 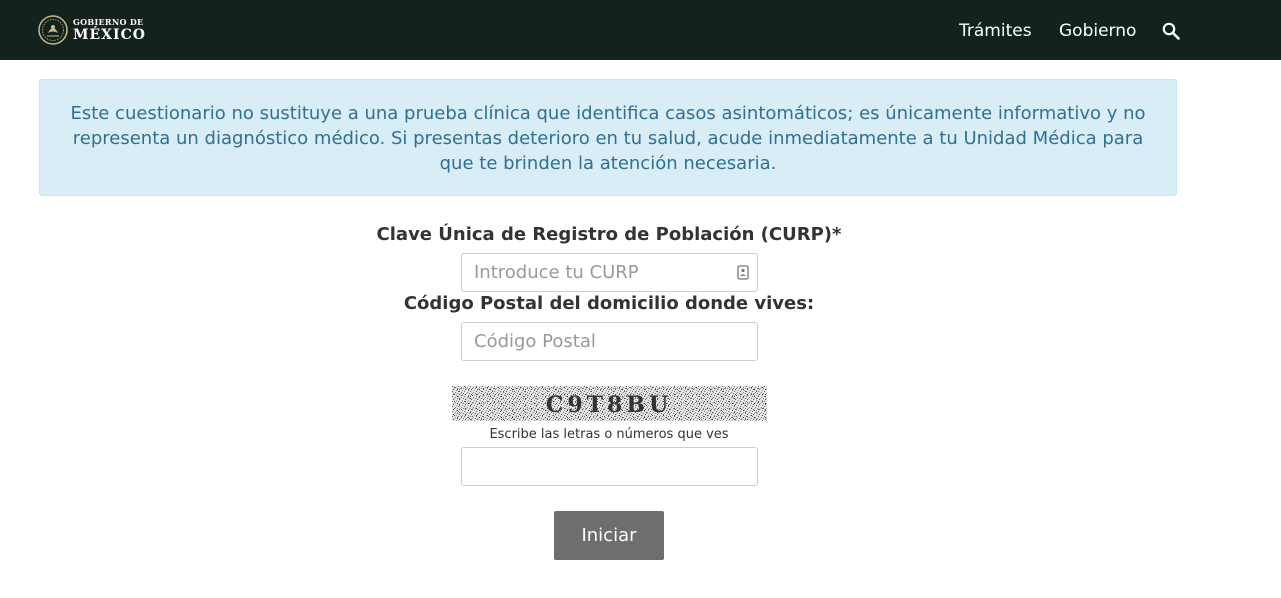 What do you see at coordinates (609, 535) in the screenshot?
I see `start-button: Iniciar` at bounding box center [609, 535].